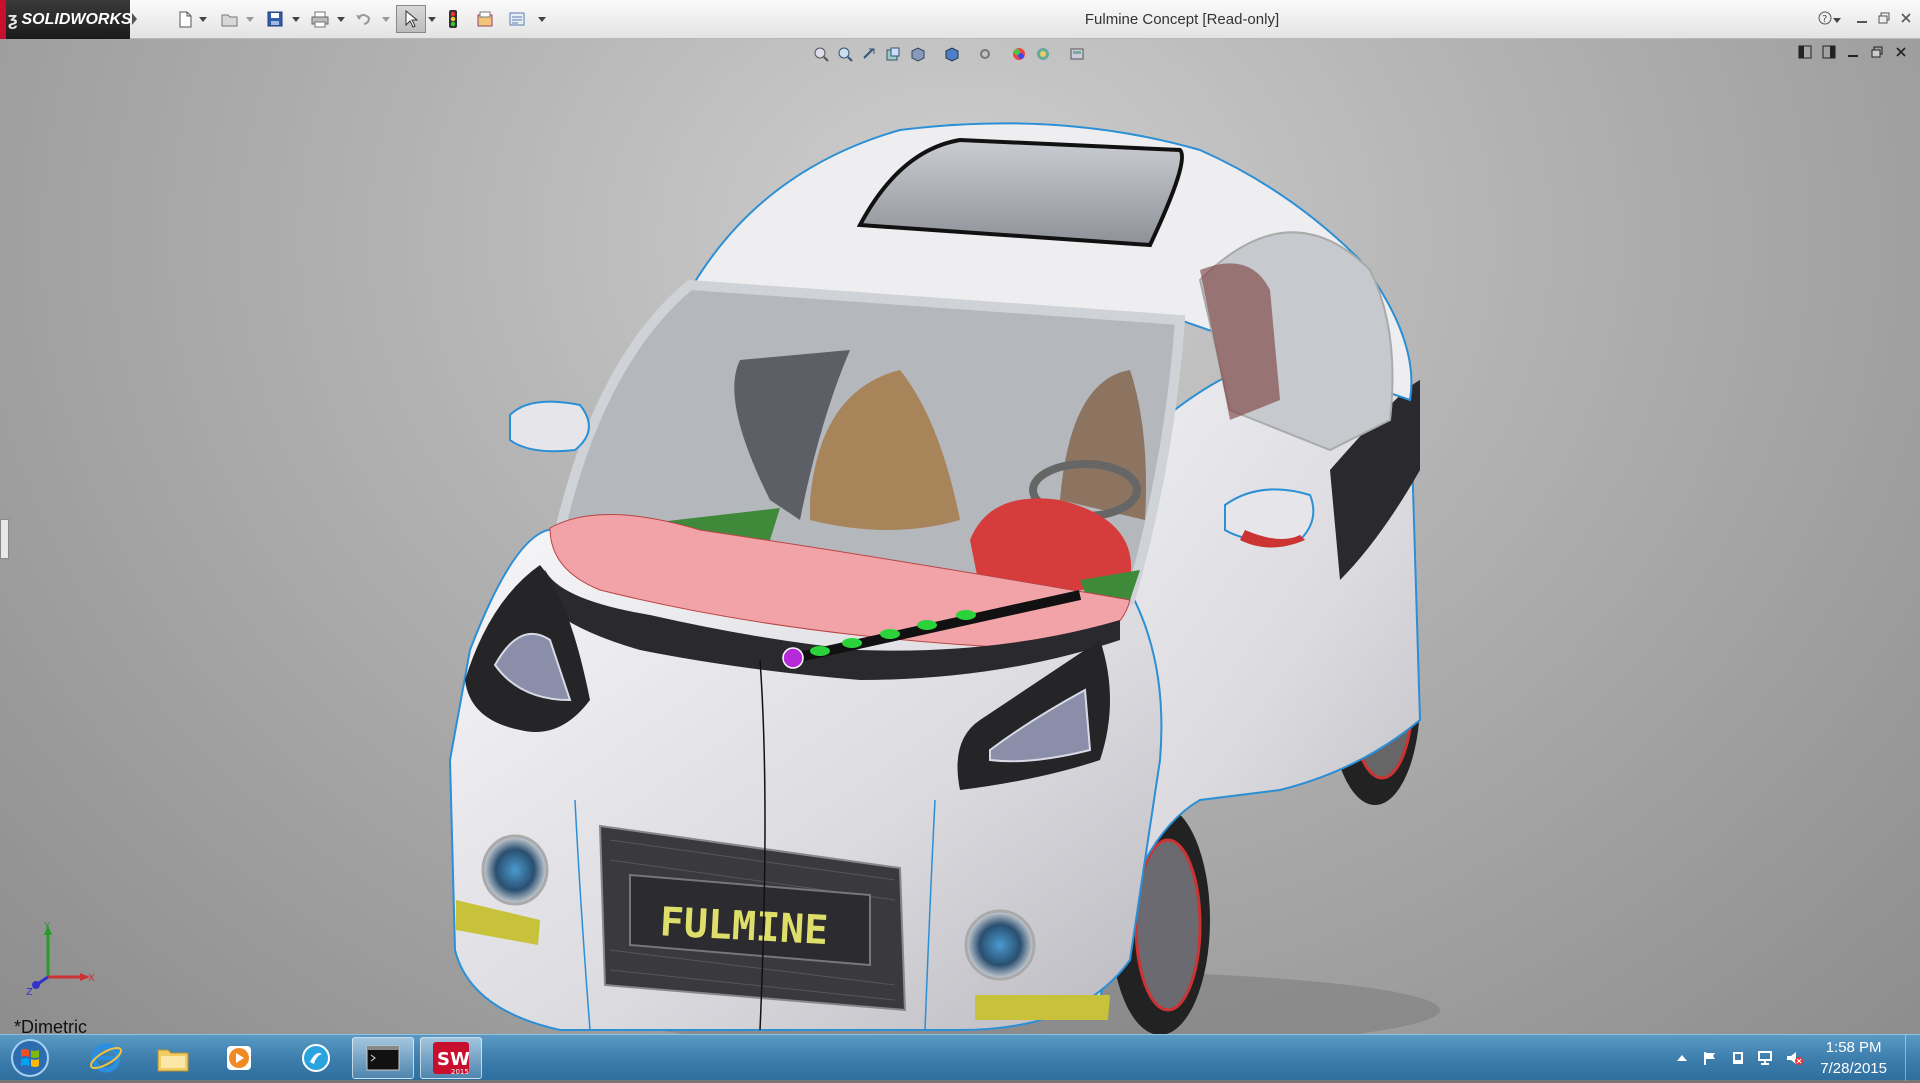  What do you see at coordinates (432, 19) in the screenshot?
I see `select-dropdown` at bounding box center [432, 19].